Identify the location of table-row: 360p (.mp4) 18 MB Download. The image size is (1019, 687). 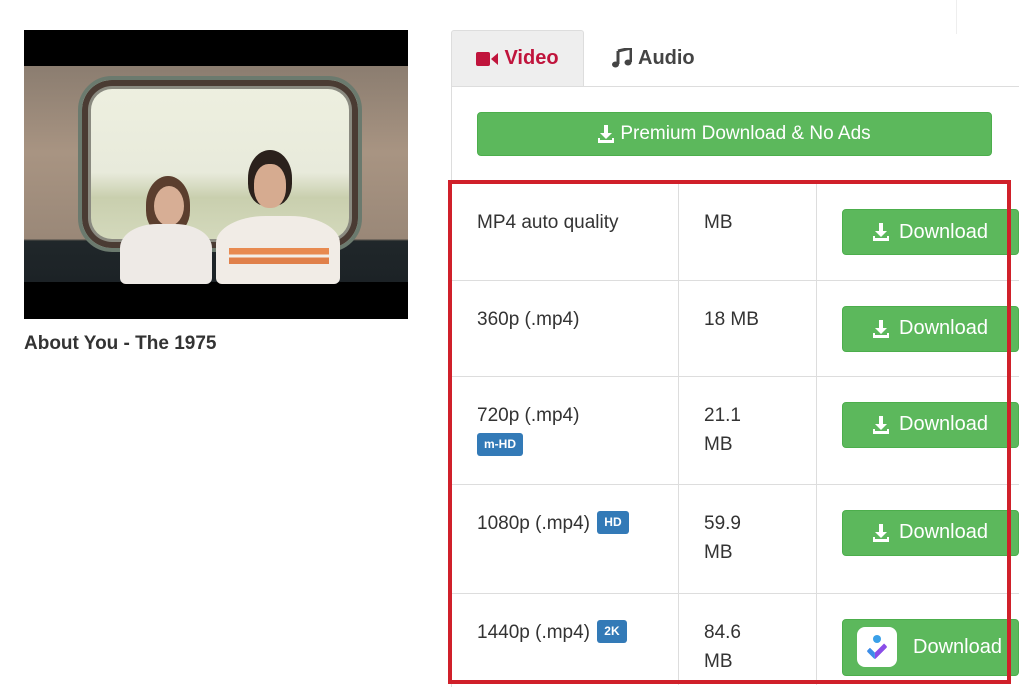
(735, 328).